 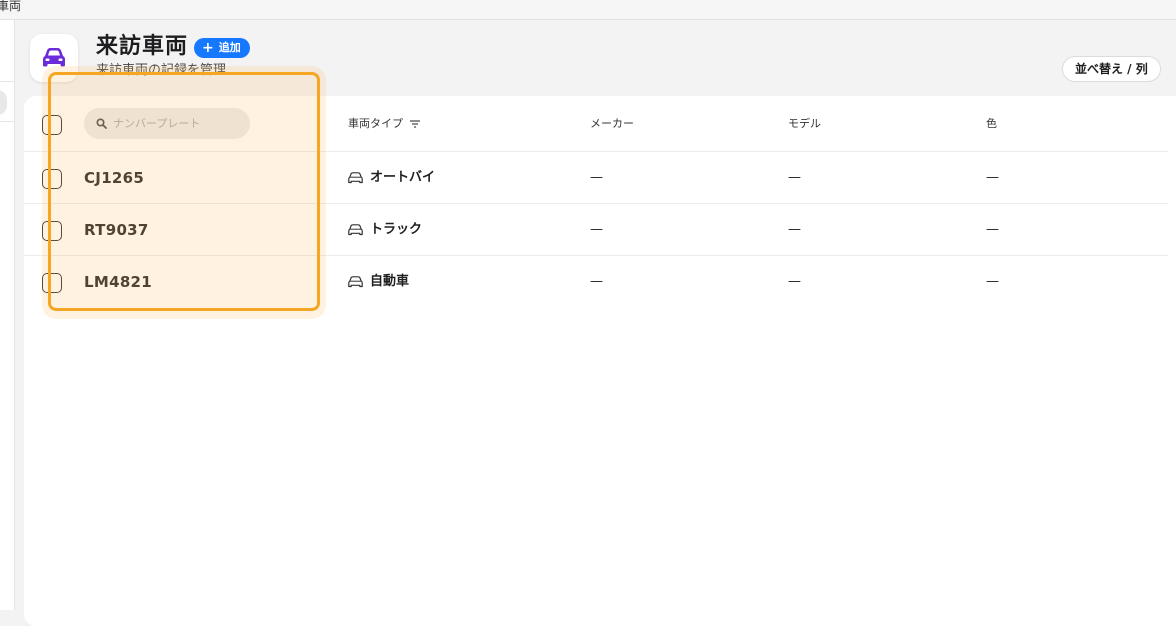 What do you see at coordinates (804, 124) in the screenshot?
I see `column-header-model: モデル` at bounding box center [804, 124].